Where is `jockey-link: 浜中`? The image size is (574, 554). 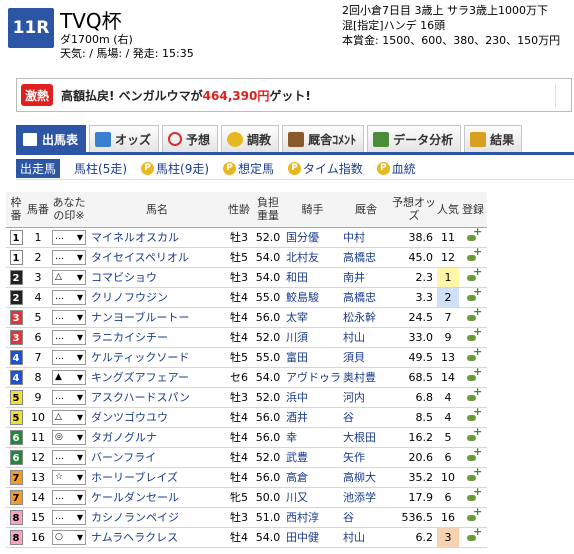
jockey-link: 浜中 is located at coordinates (312, 397).